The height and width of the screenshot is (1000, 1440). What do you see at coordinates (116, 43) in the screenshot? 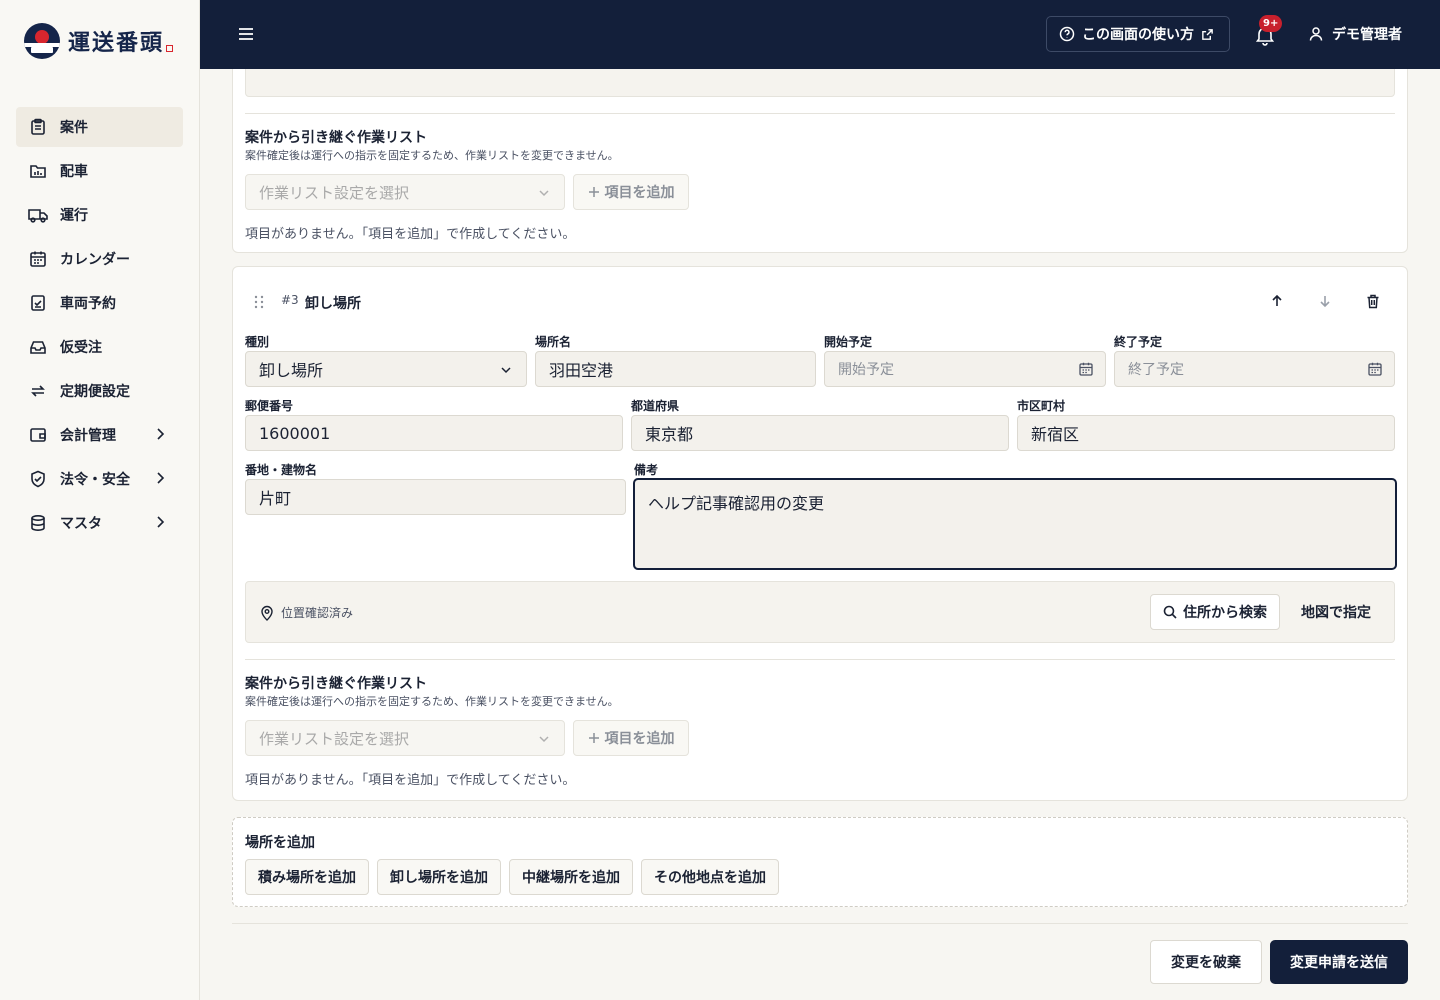
I see `logo-text: 運送番頭` at bounding box center [116, 43].